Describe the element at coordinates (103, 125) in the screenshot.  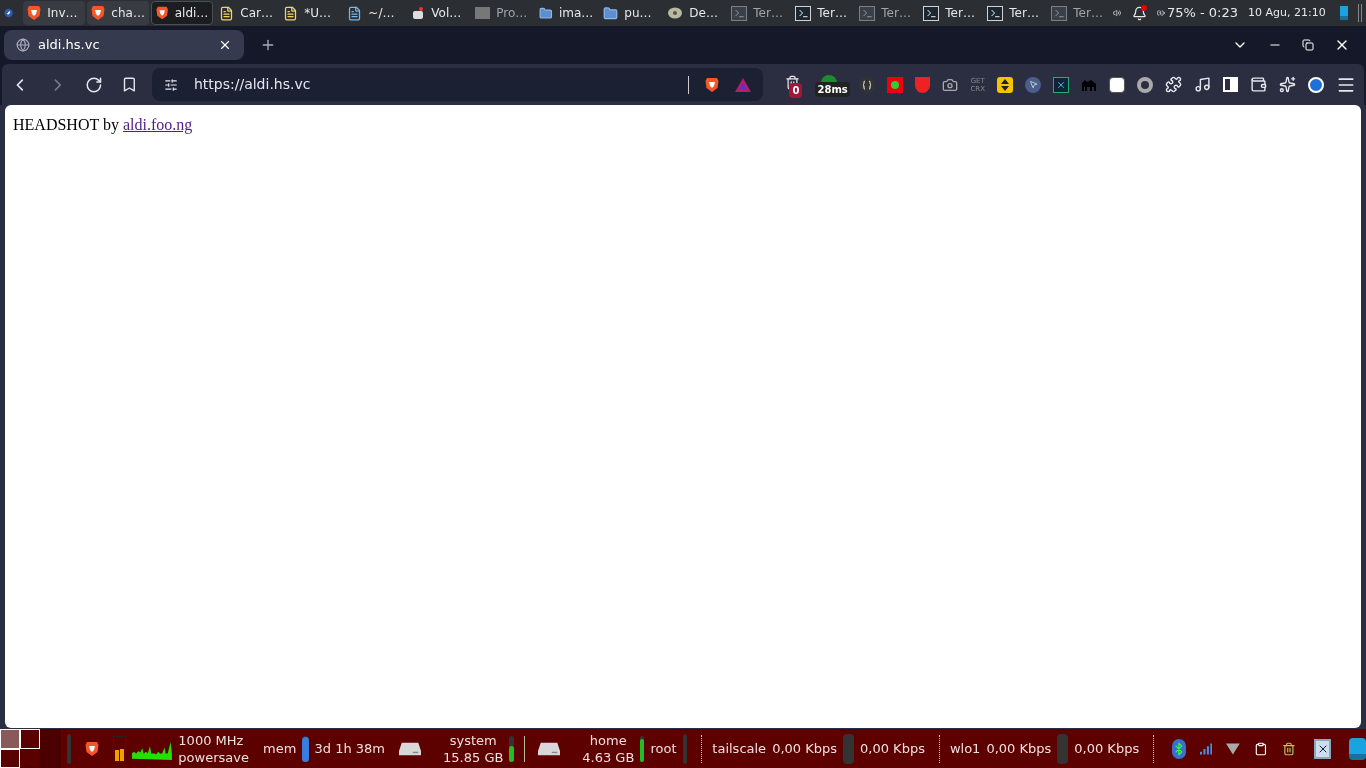
I see `page-text: HEADSHOT by aldi.foo.ng` at that location.